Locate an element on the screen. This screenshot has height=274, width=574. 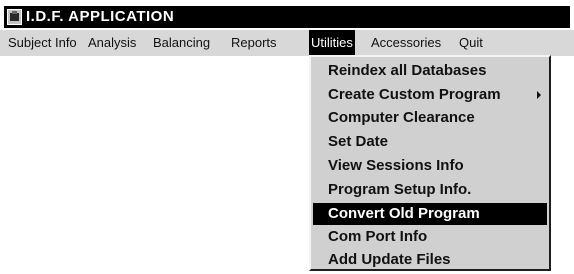
menu-item-label: Reindex all Databases is located at coordinates (407, 70).